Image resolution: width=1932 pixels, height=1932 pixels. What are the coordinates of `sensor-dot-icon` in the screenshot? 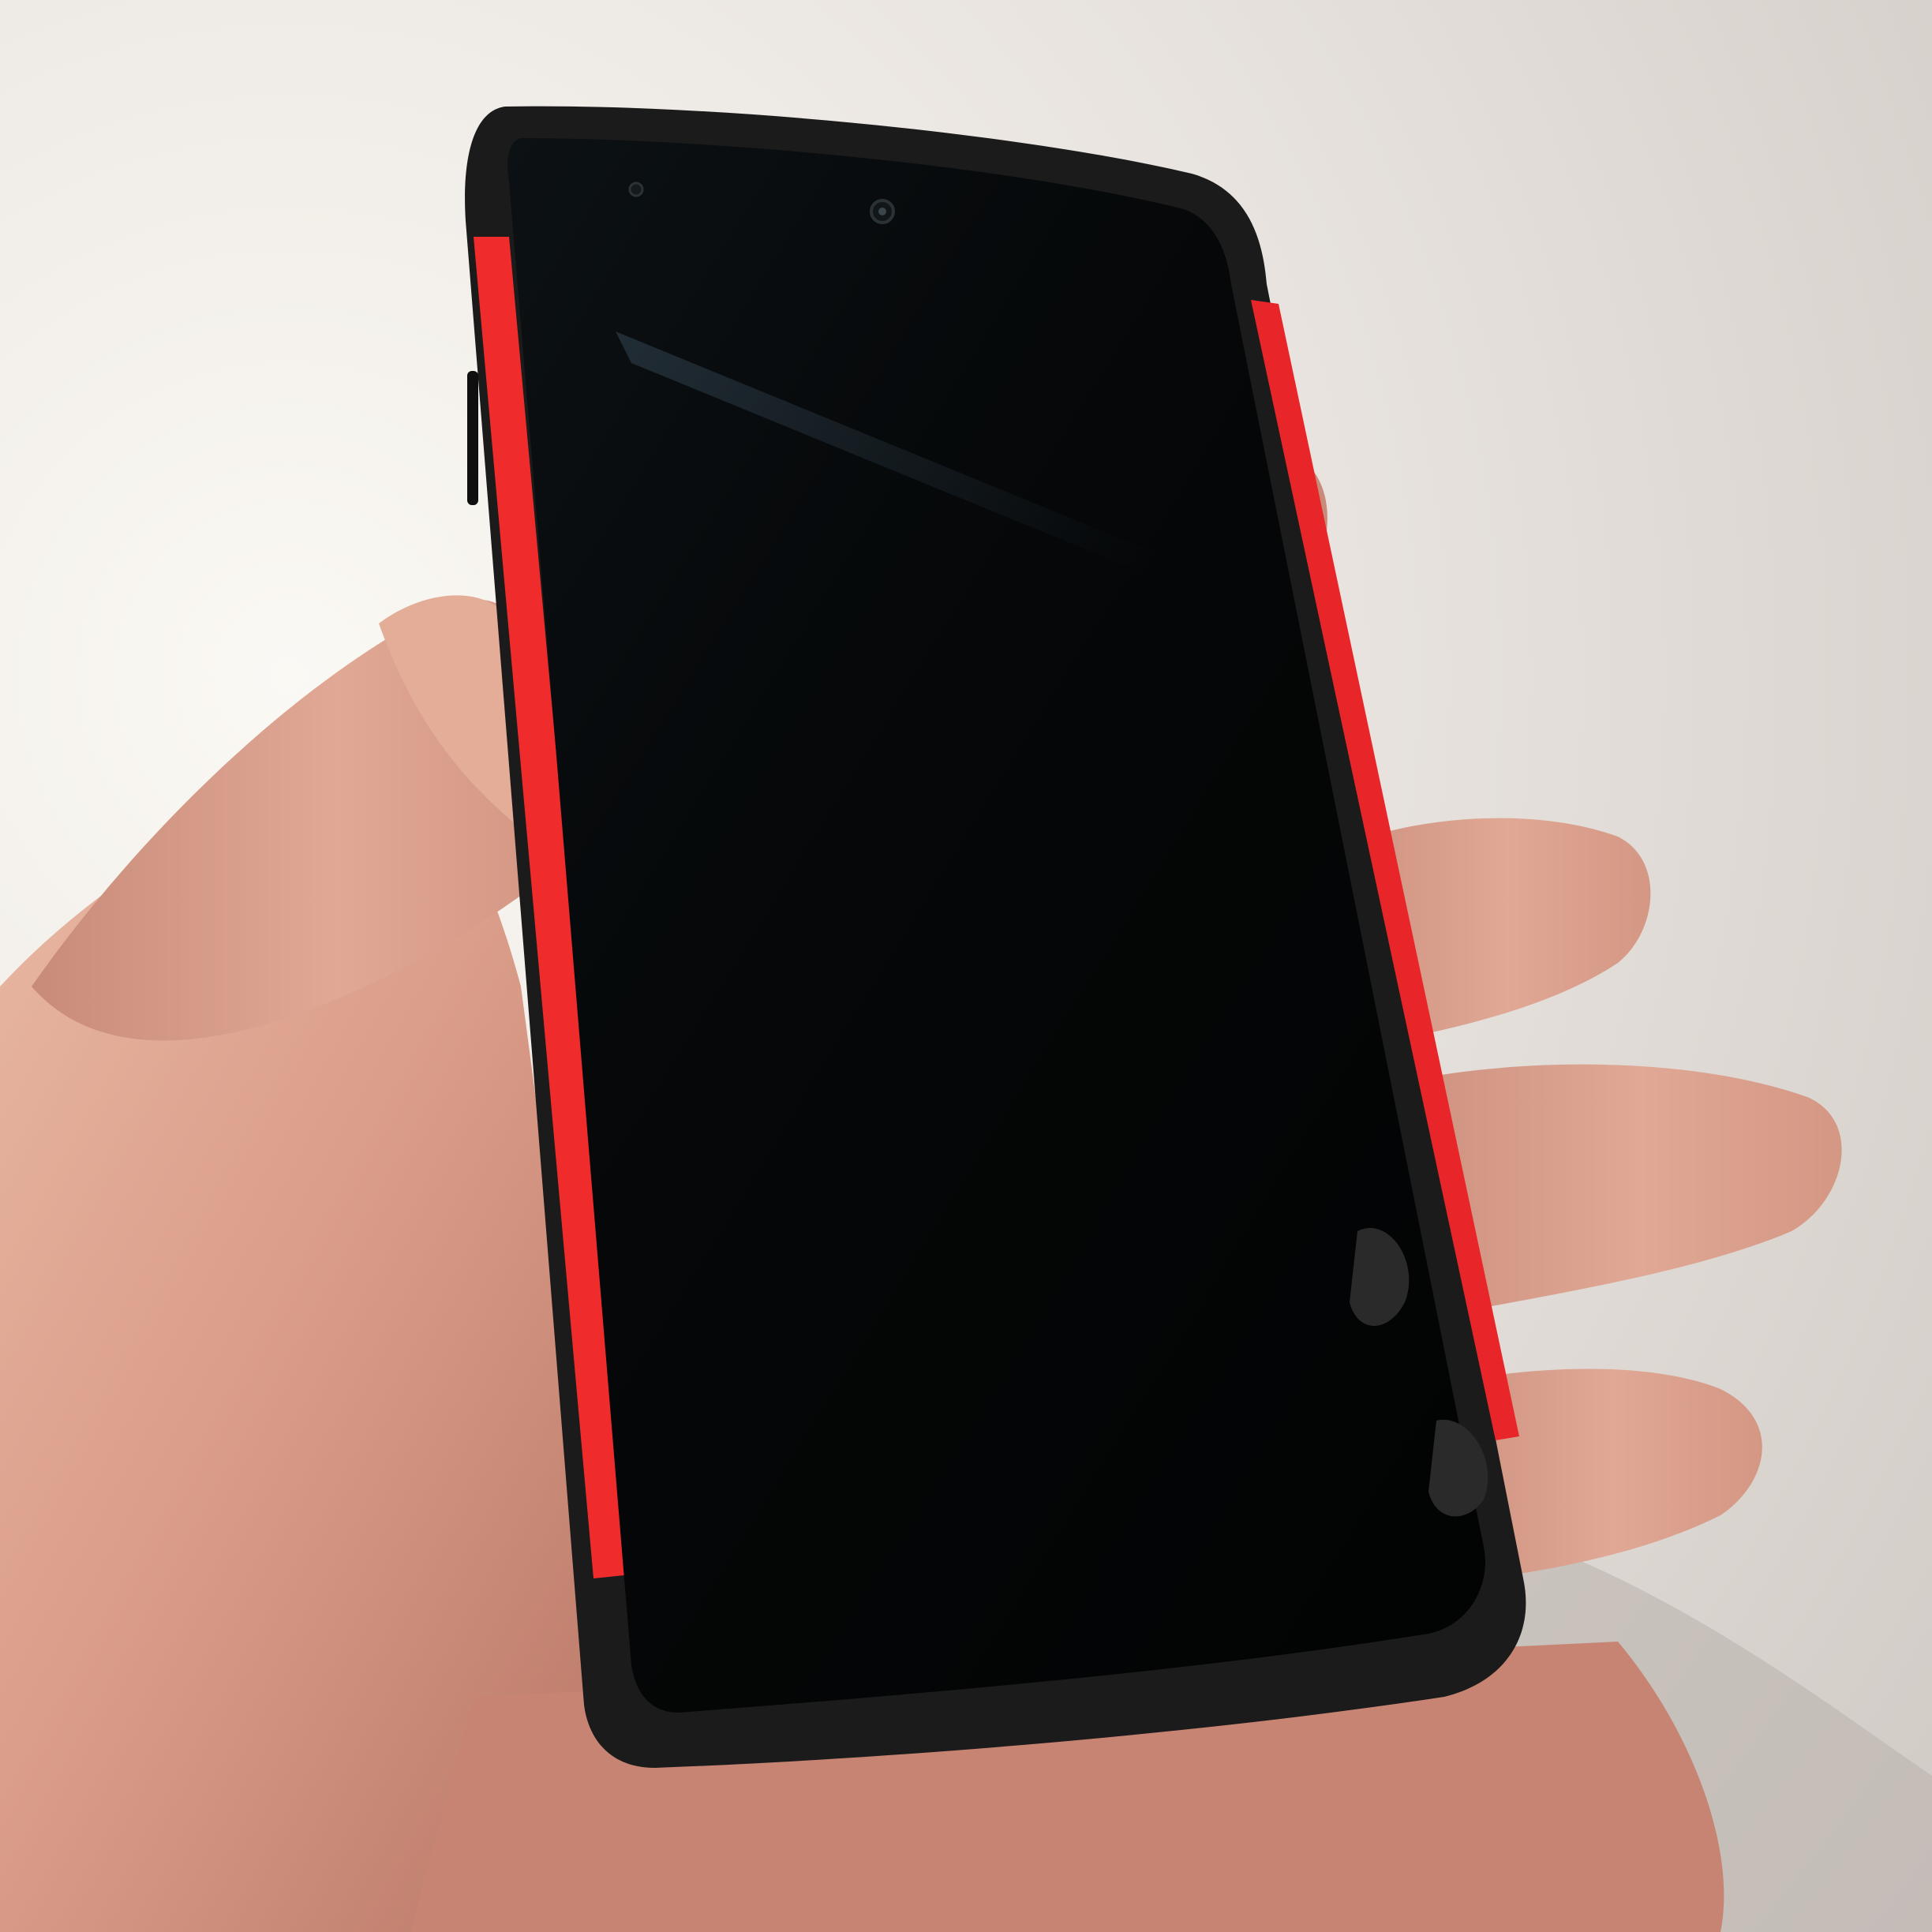 It's located at (636, 189).